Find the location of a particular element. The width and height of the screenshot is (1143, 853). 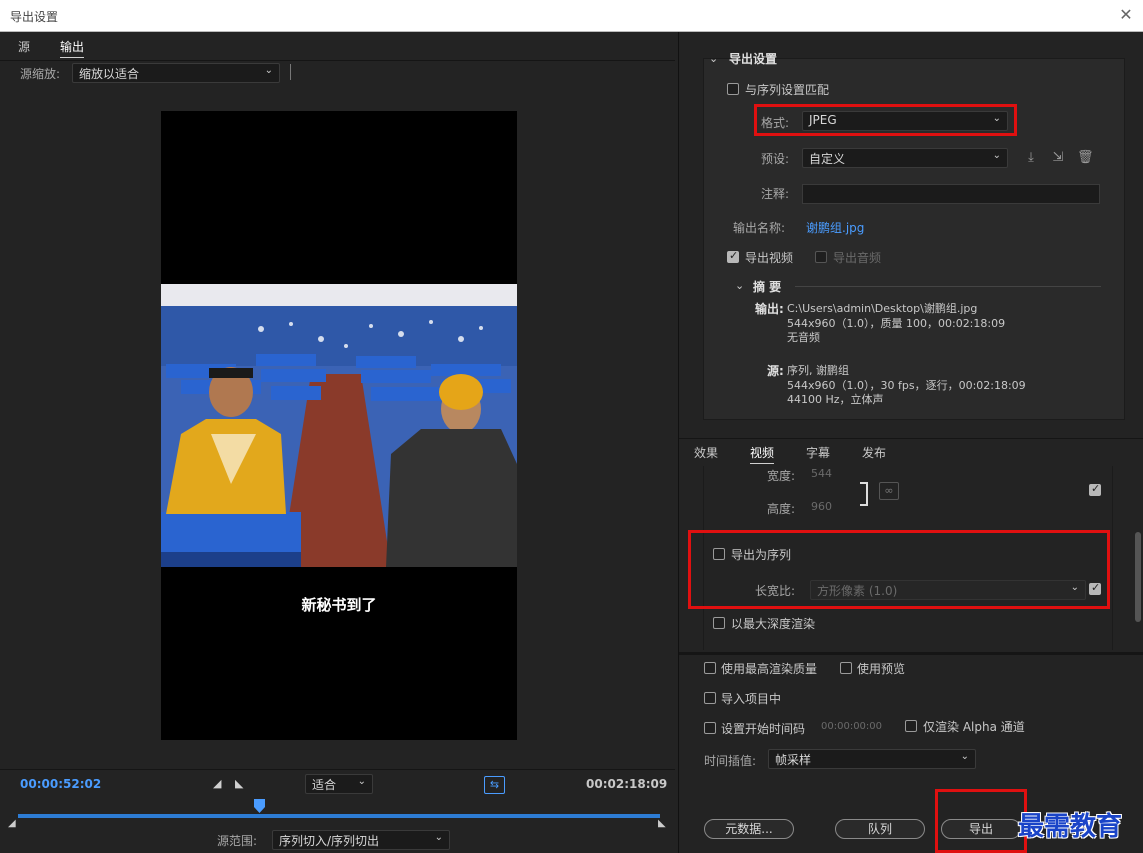

video-frame-image is located at coordinates (339, 425).